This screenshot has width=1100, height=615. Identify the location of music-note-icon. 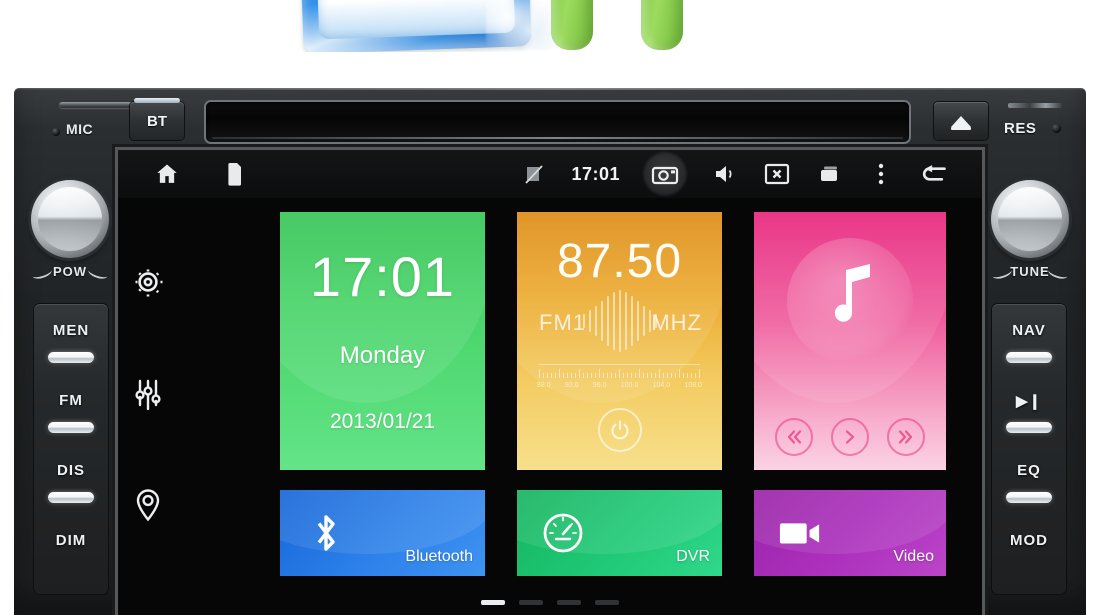
(850, 299).